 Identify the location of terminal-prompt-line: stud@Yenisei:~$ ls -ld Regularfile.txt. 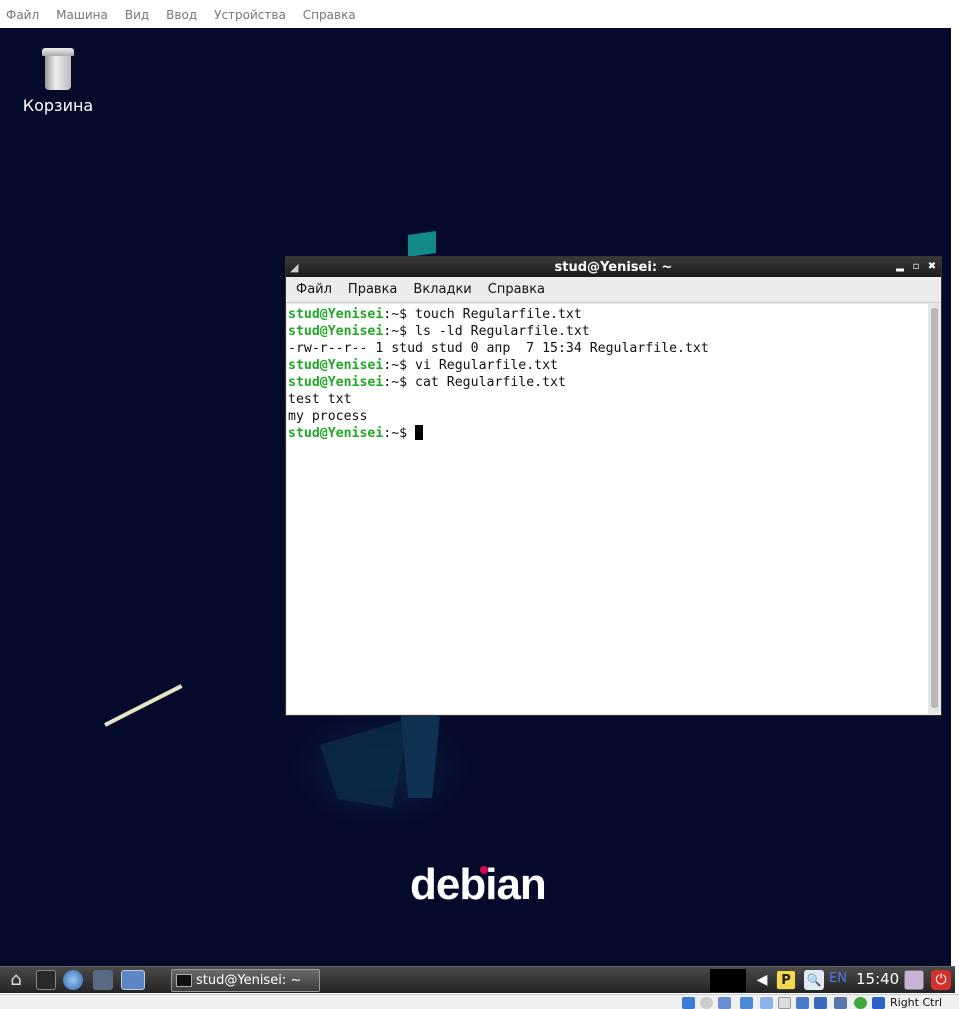
(607, 331).